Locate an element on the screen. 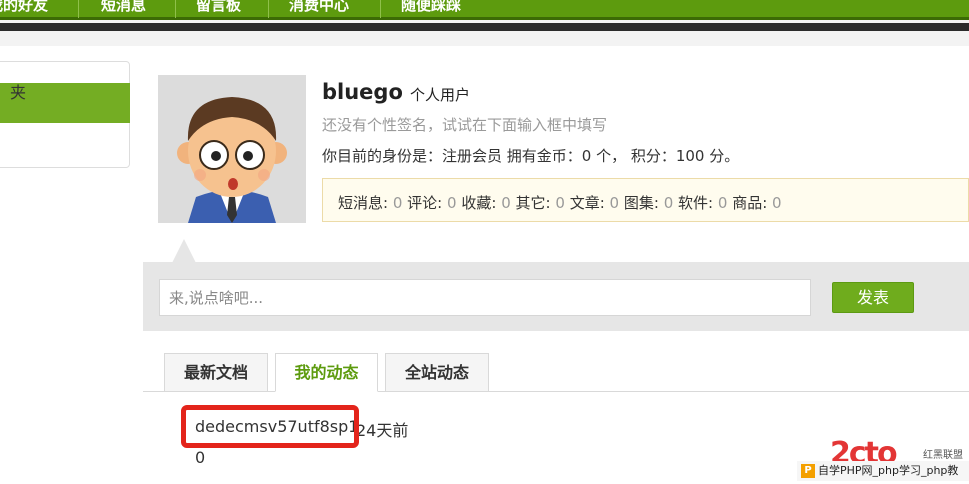 The height and width of the screenshot is (484, 969). avatar is located at coordinates (232, 149).